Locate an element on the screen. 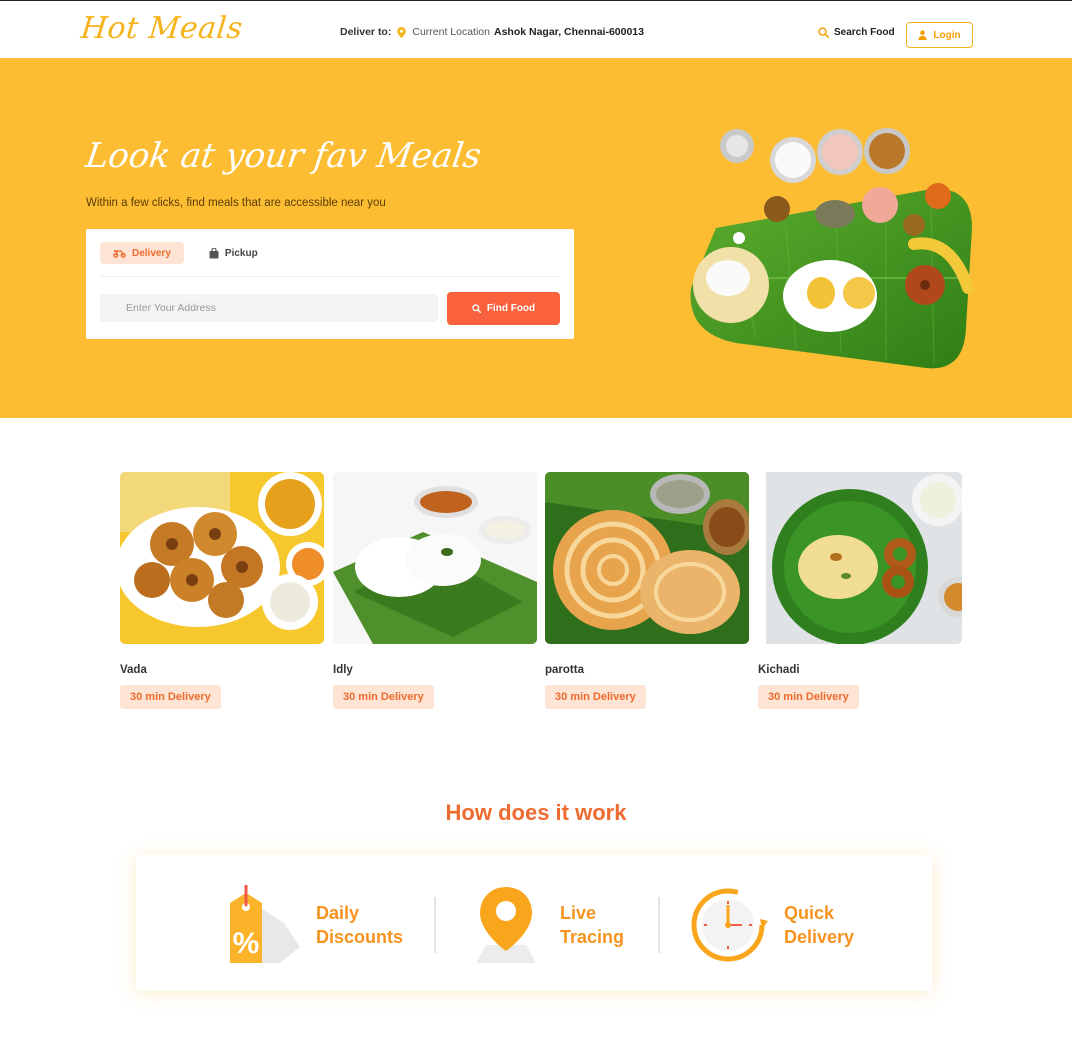 The image size is (1072, 1051). food-name: Vada is located at coordinates (133, 670).